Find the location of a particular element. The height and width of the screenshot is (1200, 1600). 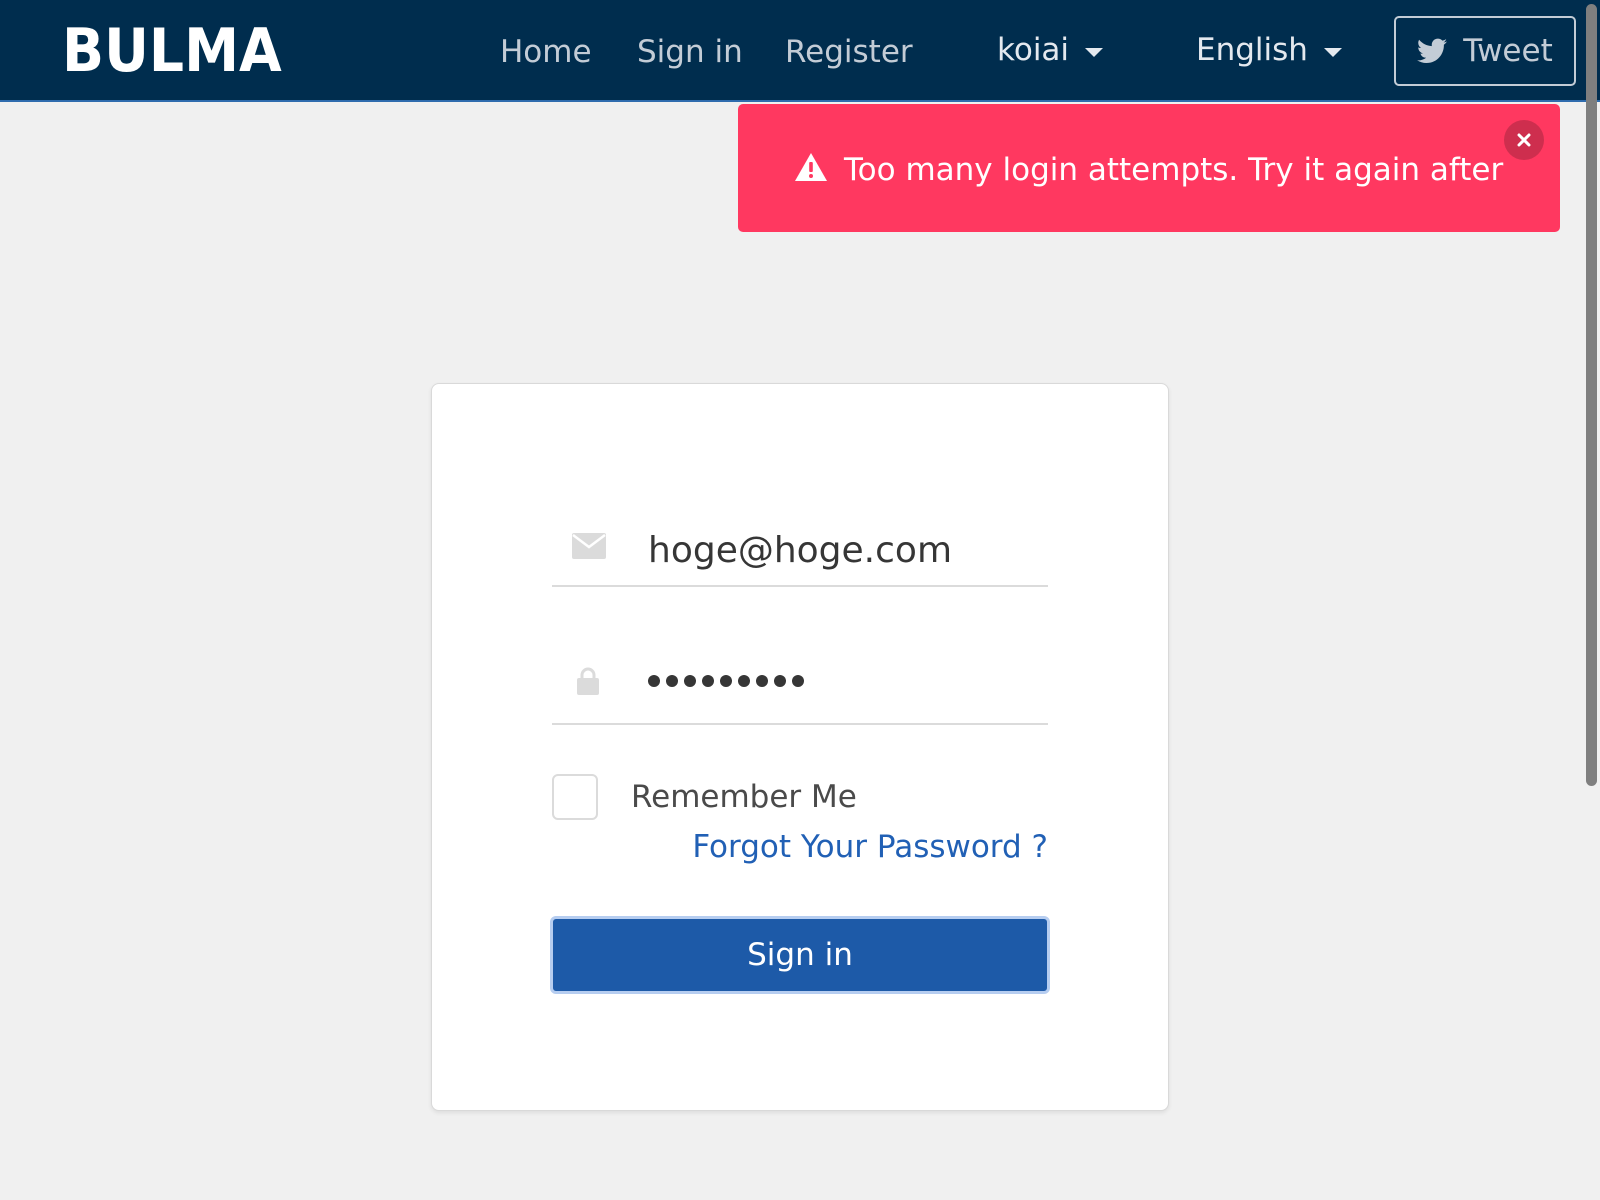

page-scrollbar is located at coordinates (1591, 600).